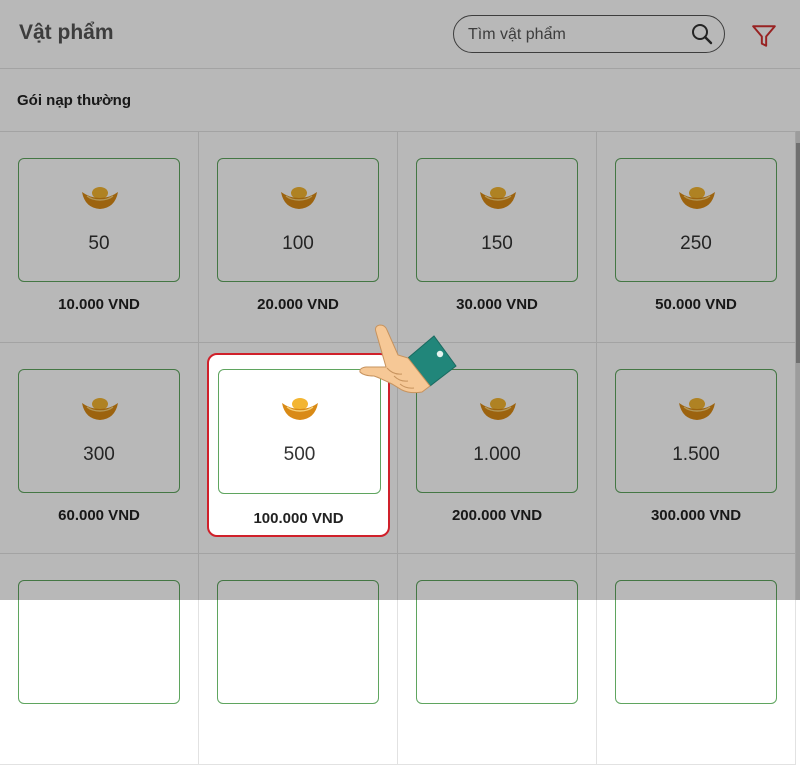 The width and height of the screenshot is (800, 765). What do you see at coordinates (298, 220) in the screenshot?
I see `package-box: 100` at bounding box center [298, 220].